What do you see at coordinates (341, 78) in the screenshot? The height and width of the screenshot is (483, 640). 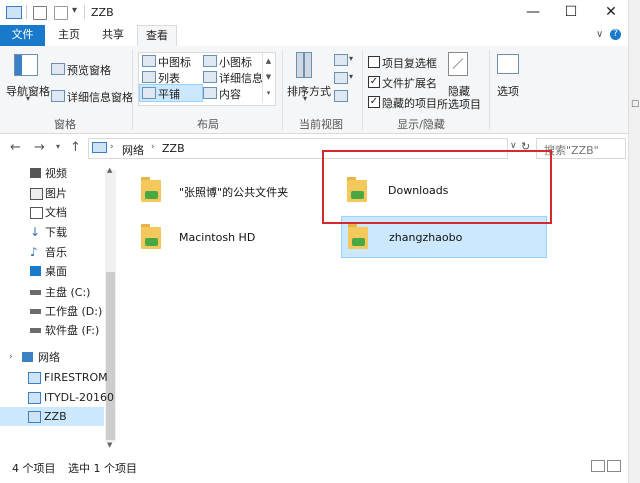 I see `add-columns-icon` at bounding box center [341, 78].